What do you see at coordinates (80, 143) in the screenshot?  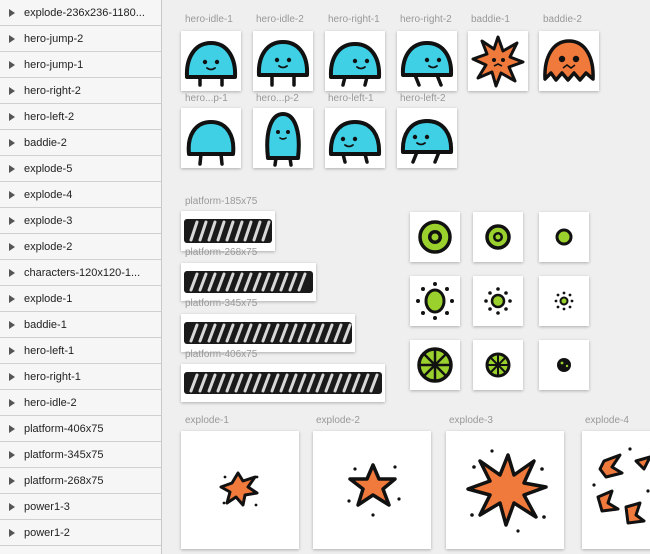 I see `sidebar-item: baddie-2` at bounding box center [80, 143].